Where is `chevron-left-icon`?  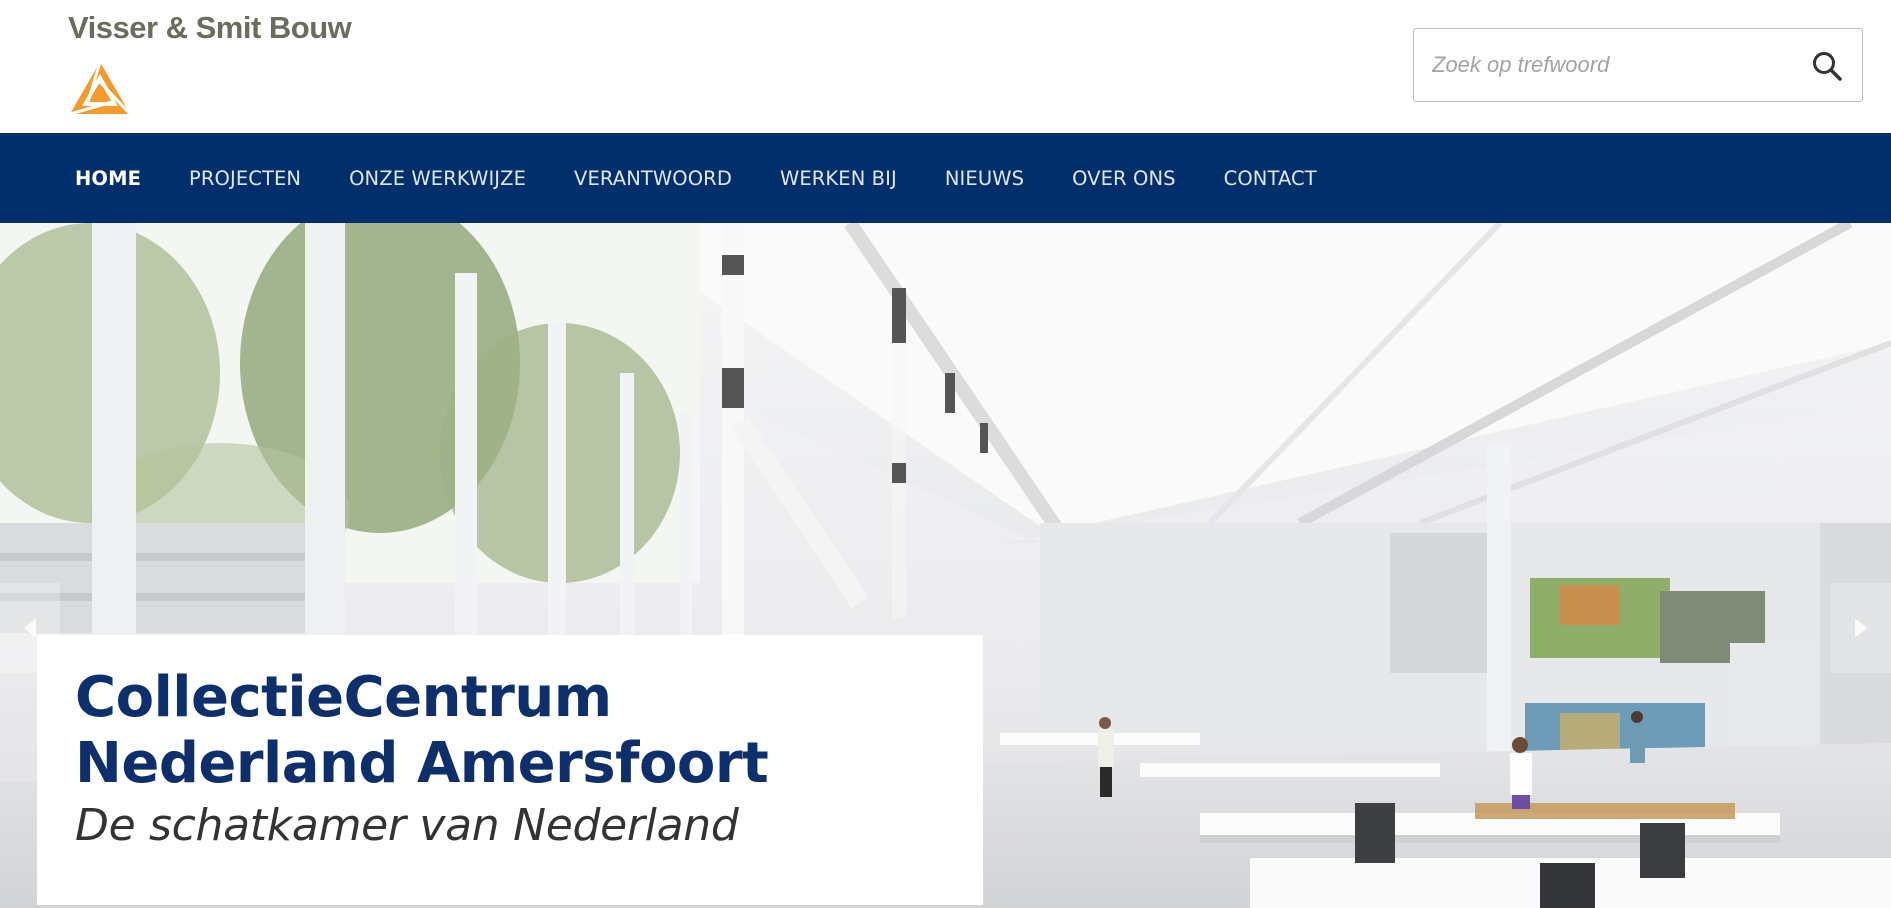
chevron-left-icon is located at coordinates (30, 628).